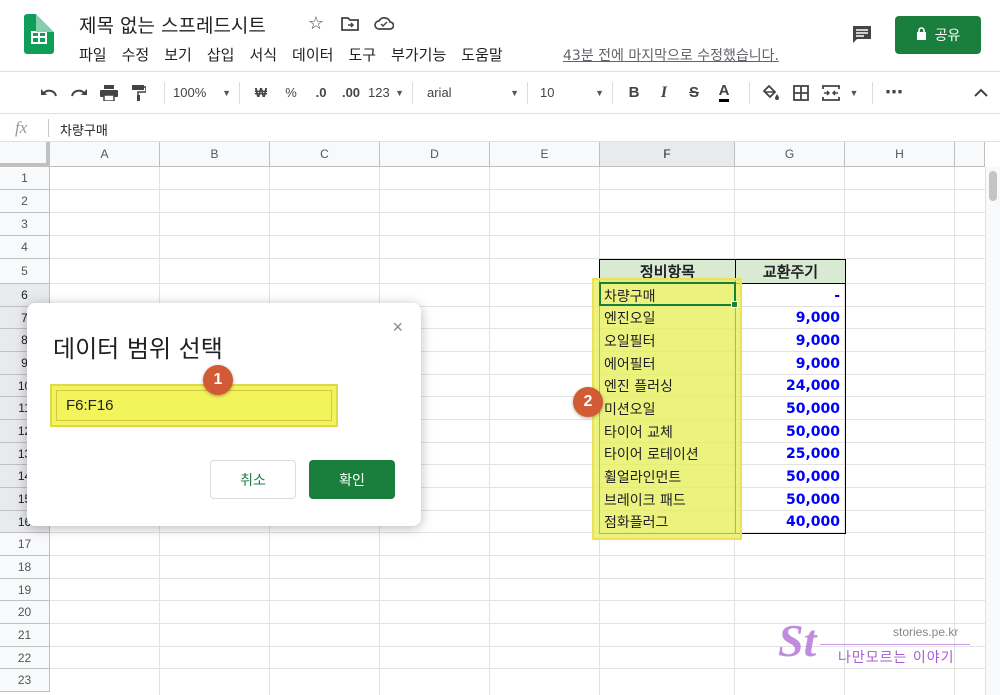  I want to click on font-select: arial ▼, so click(470, 93).